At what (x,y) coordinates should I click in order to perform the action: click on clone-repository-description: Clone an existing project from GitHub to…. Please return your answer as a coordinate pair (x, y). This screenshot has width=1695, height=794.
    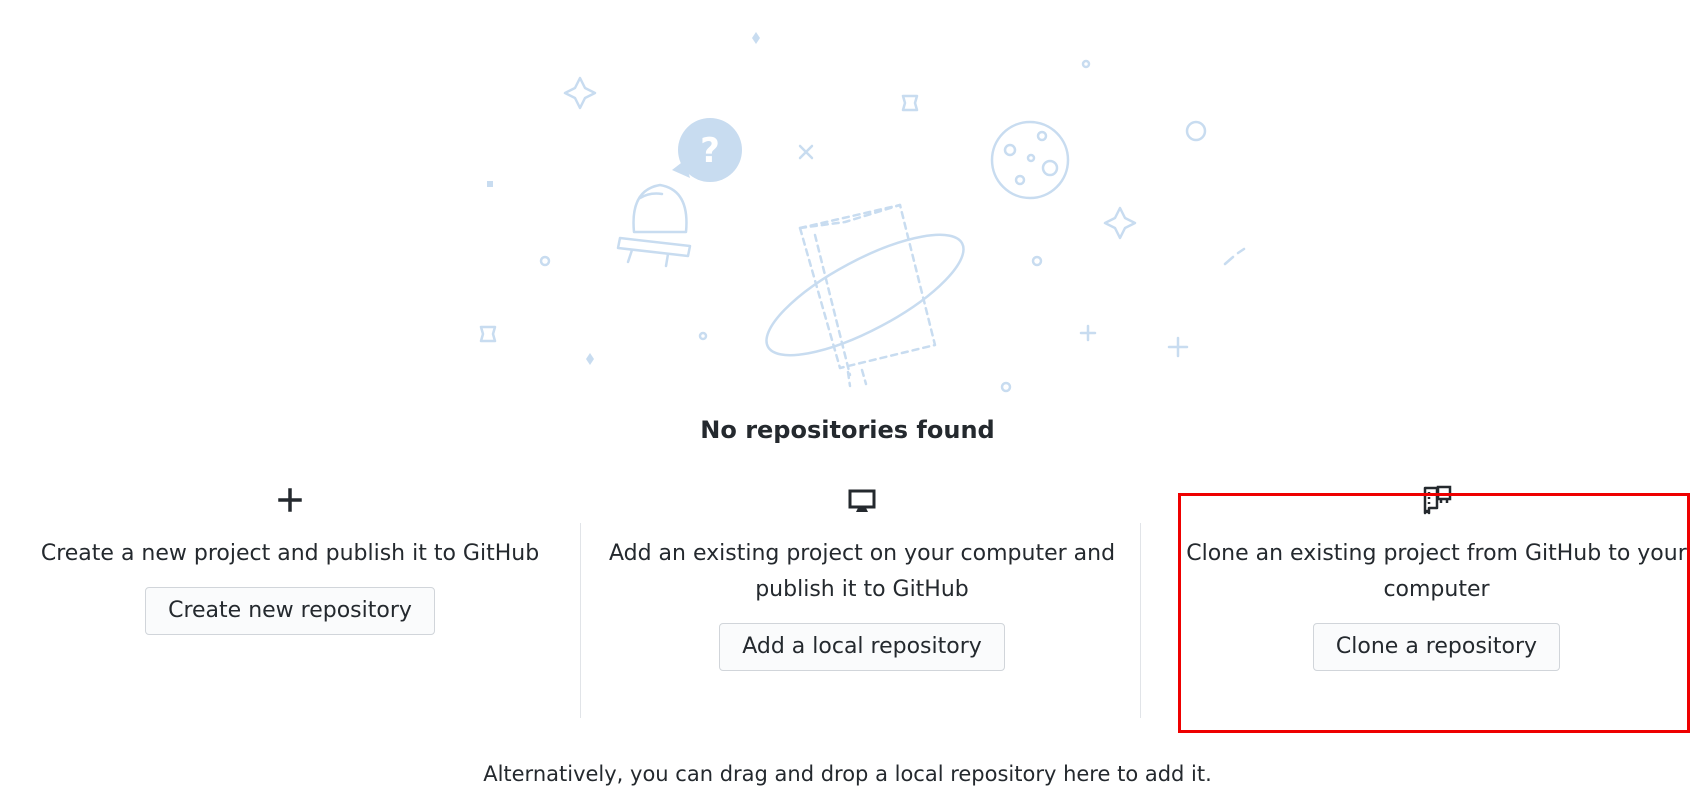
    Looking at the image, I should click on (1436, 571).